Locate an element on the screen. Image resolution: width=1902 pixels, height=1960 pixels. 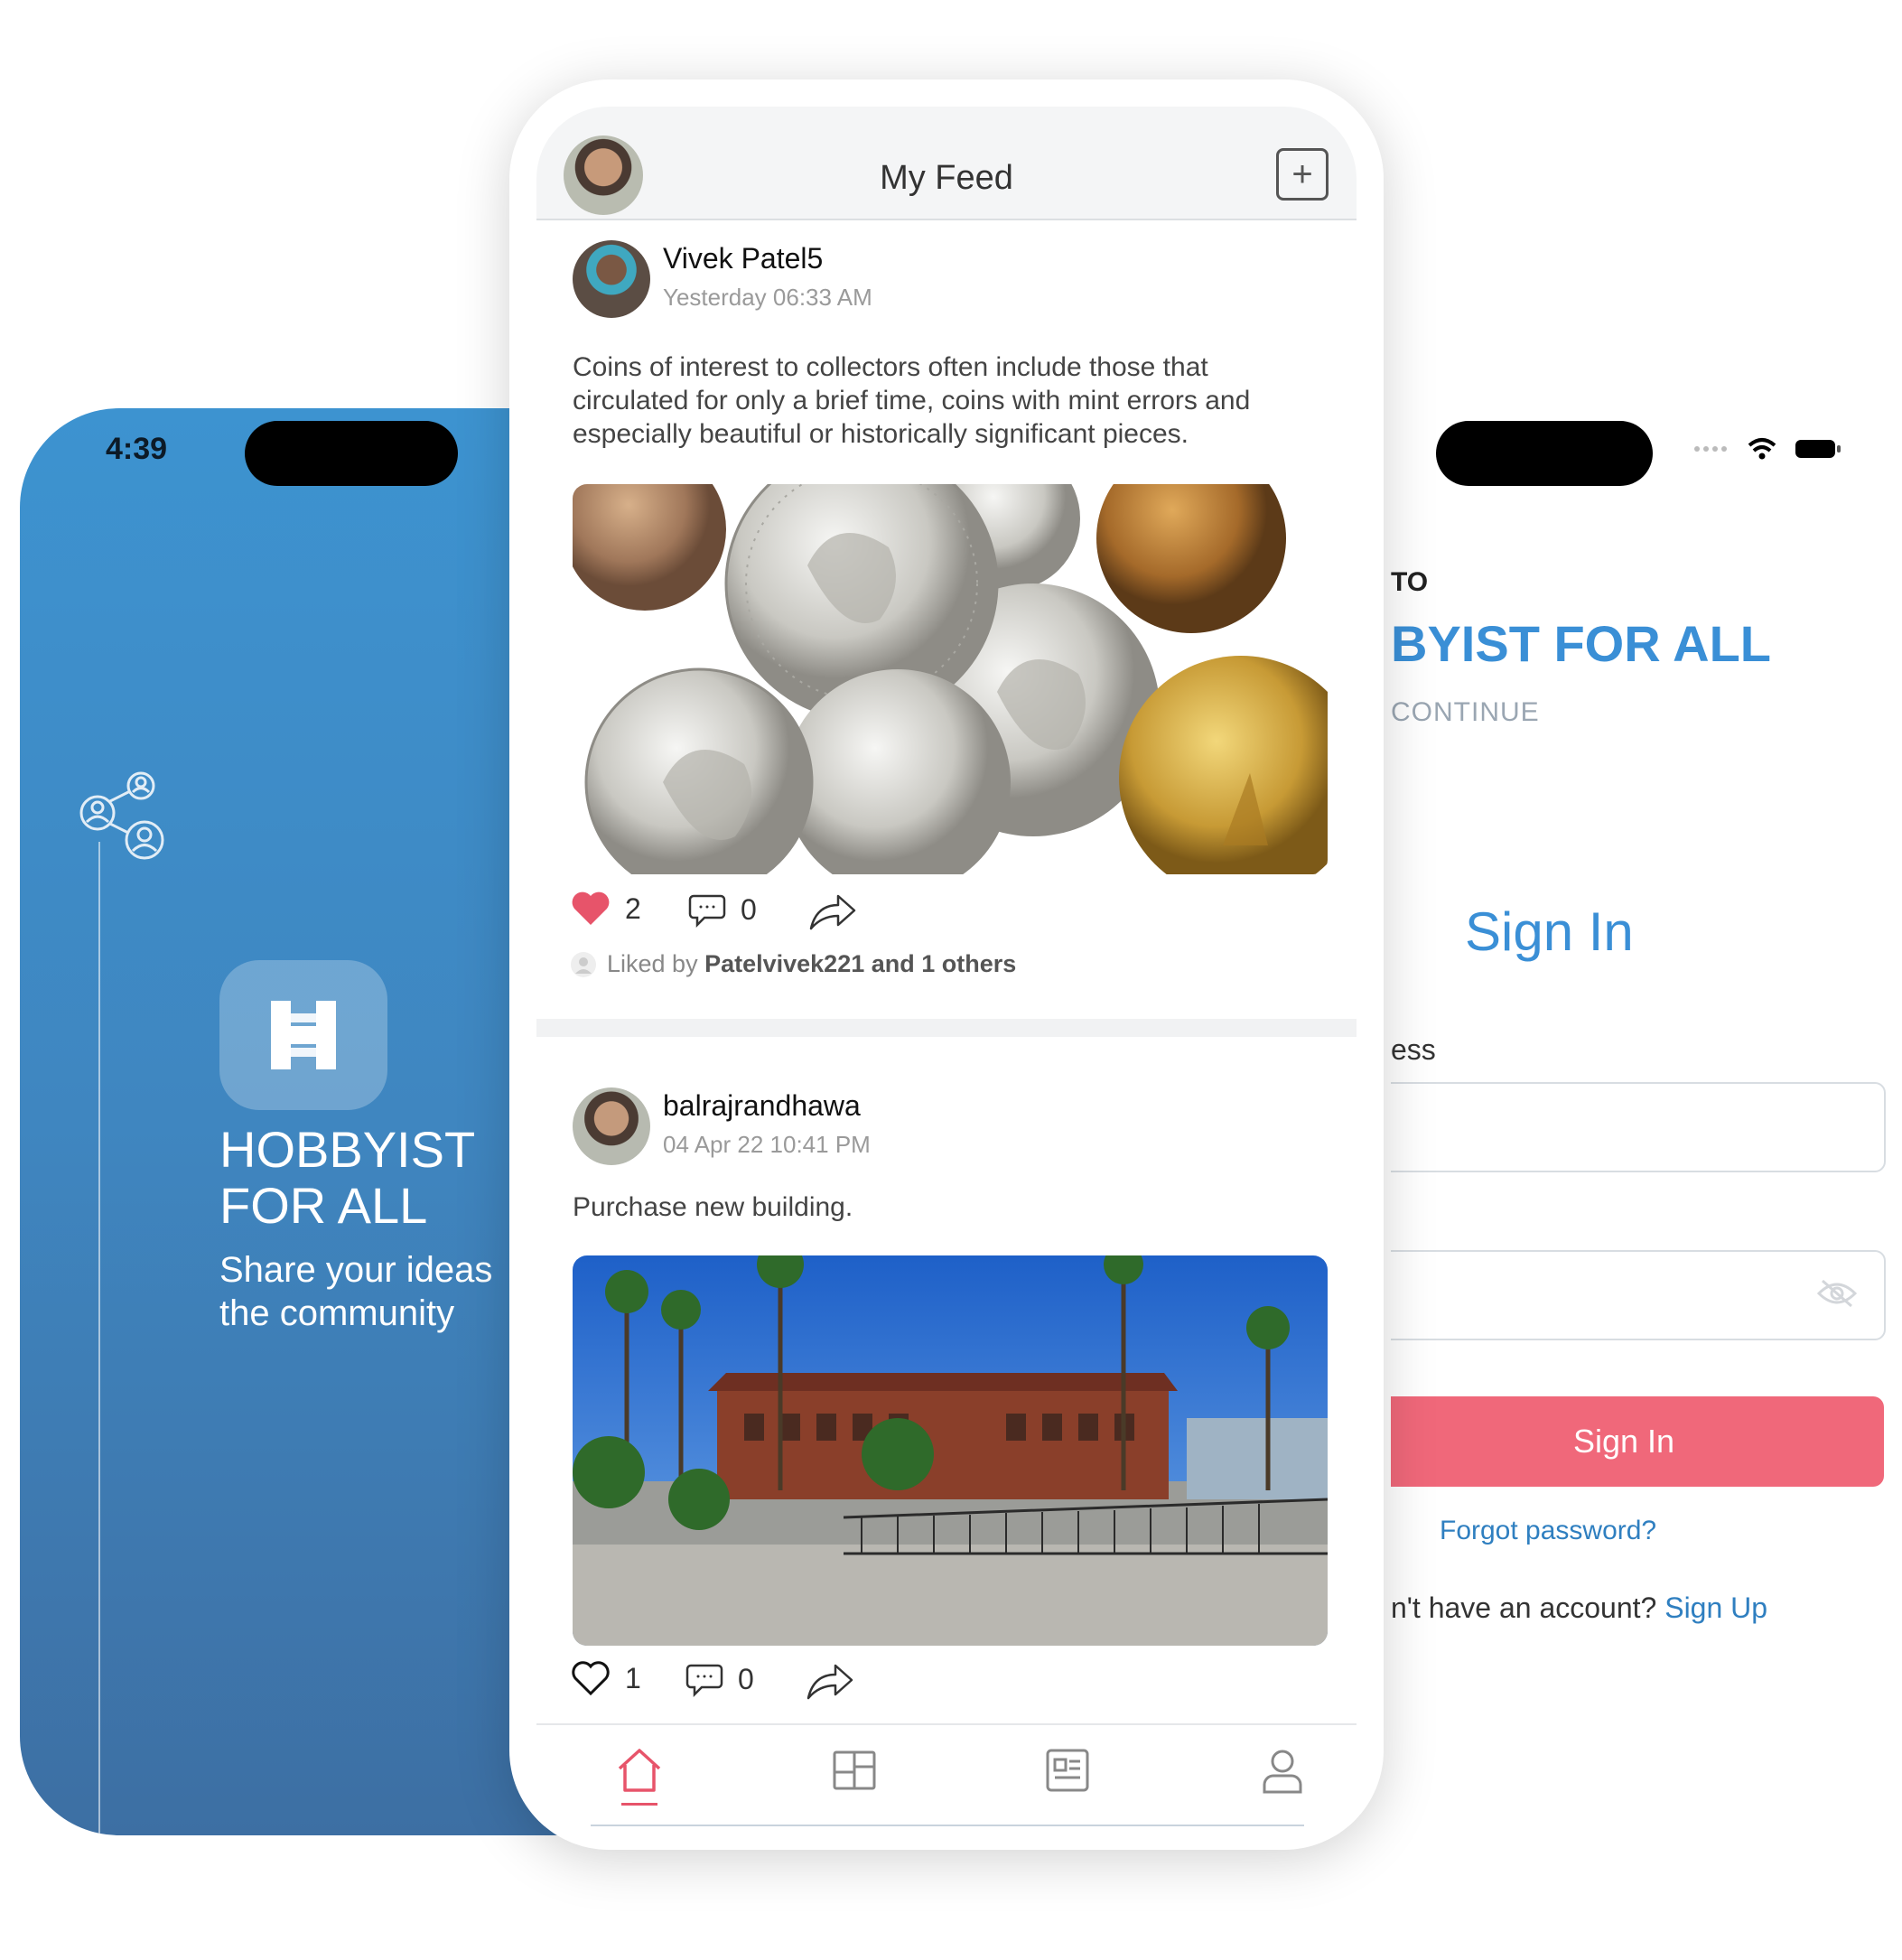
decorative-line is located at coordinates (99, 1338).